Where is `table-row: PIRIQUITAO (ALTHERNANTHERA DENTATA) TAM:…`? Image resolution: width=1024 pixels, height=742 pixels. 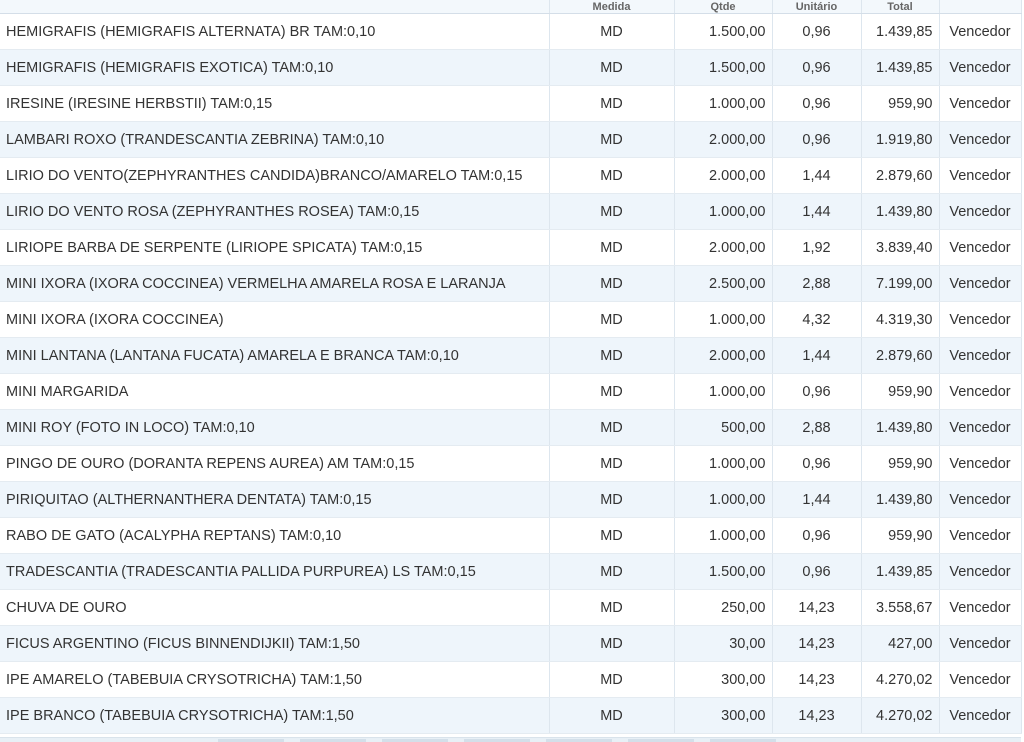 table-row: PIRIQUITAO (ALTHERNANTHERA DENTATA) TAM:… is located at coordinates (511, 499).